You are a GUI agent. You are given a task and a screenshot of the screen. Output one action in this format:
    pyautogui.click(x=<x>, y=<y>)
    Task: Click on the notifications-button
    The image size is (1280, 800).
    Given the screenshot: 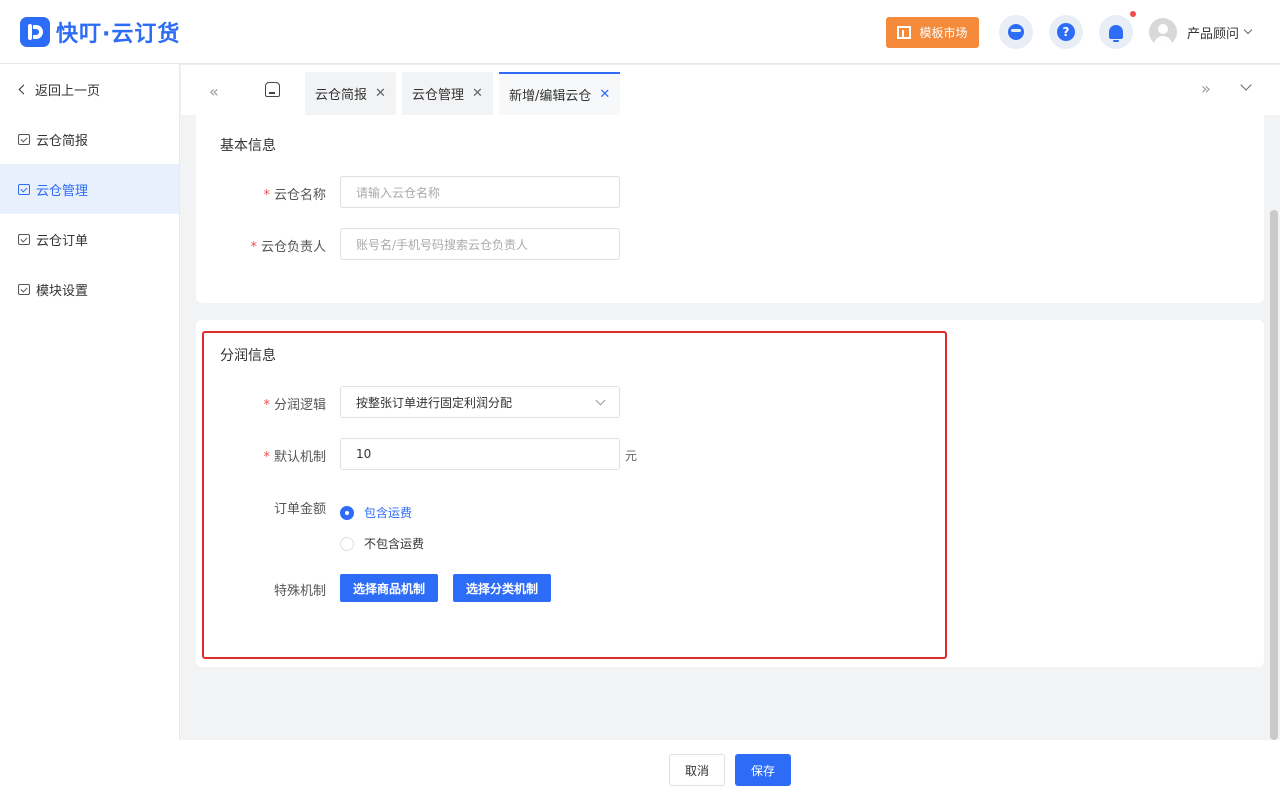 What is the action you would take?
    pyautogui.click(x=1116, y=32)
    